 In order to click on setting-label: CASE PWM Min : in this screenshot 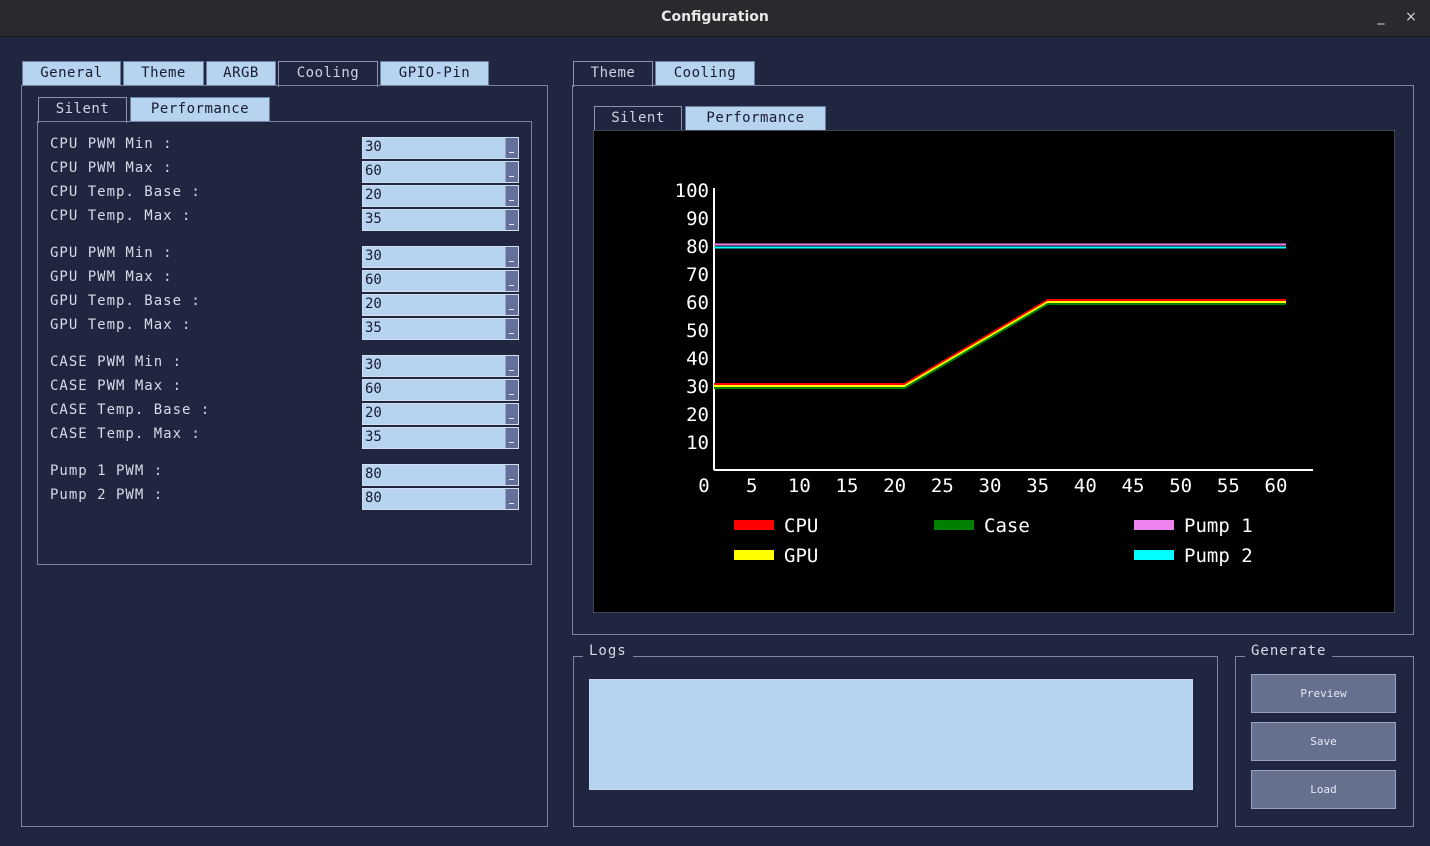, I will do `click(116, 362)`.